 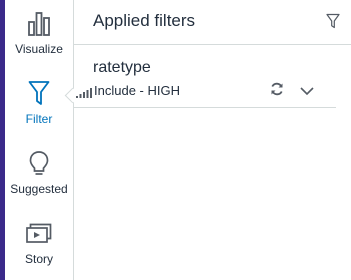 I want to click on lightbulb-icon, so click(x=39, y=164).